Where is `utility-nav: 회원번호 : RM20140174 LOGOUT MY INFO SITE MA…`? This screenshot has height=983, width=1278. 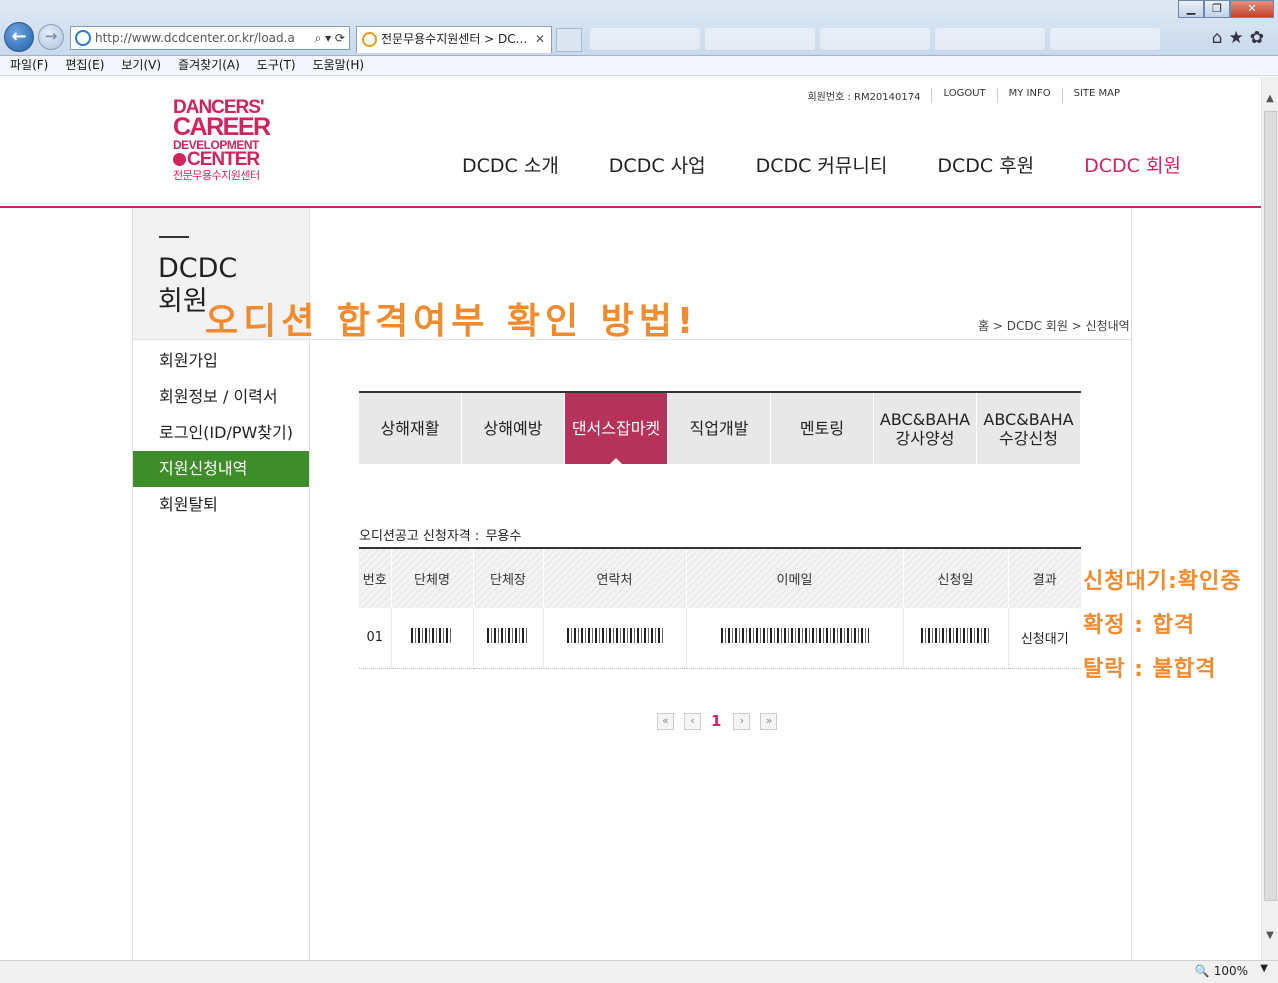
utility-nav: 회원번호 : RM20140174 LOGOUT MY INFO SITE MA… is located at coordinates (963, 95).